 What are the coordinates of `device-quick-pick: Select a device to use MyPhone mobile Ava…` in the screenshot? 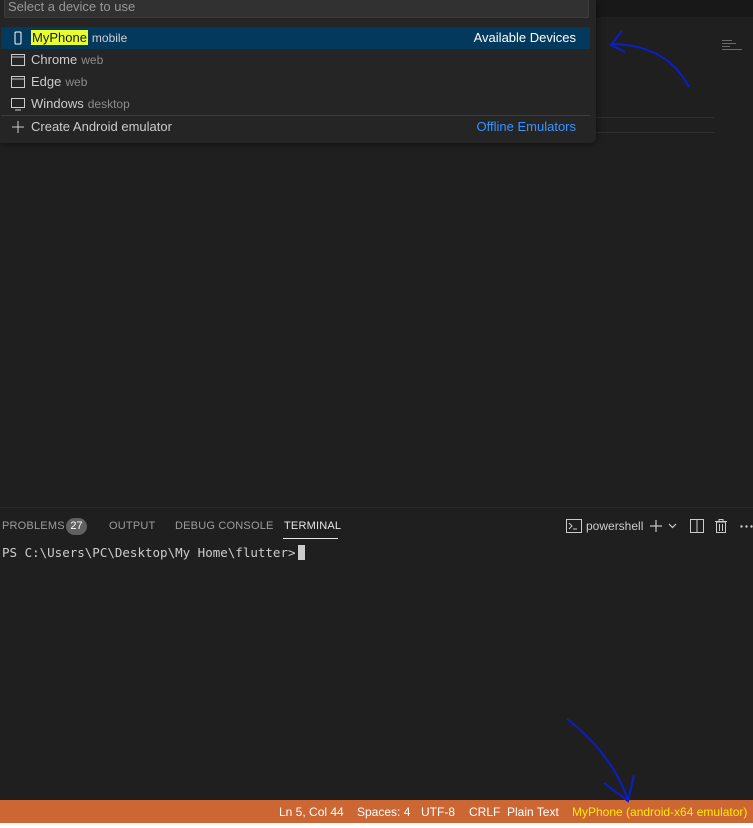 It's located at (298, 71).